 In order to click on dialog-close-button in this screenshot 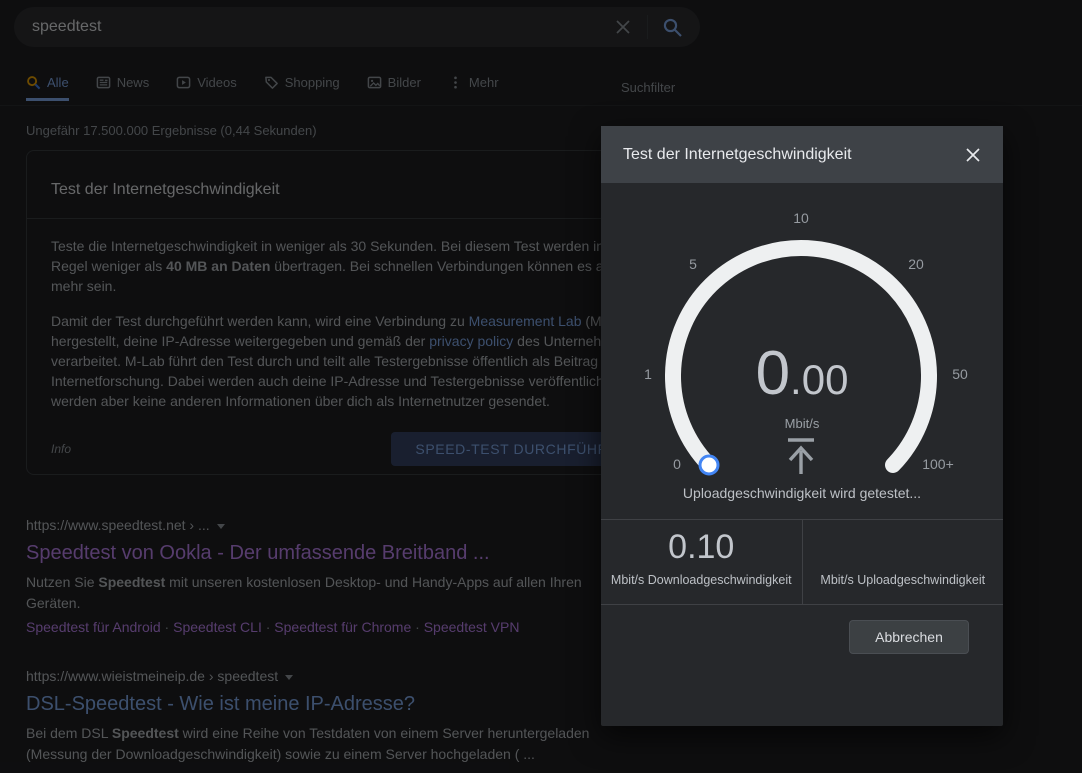, I will do `click(973, 155)`.